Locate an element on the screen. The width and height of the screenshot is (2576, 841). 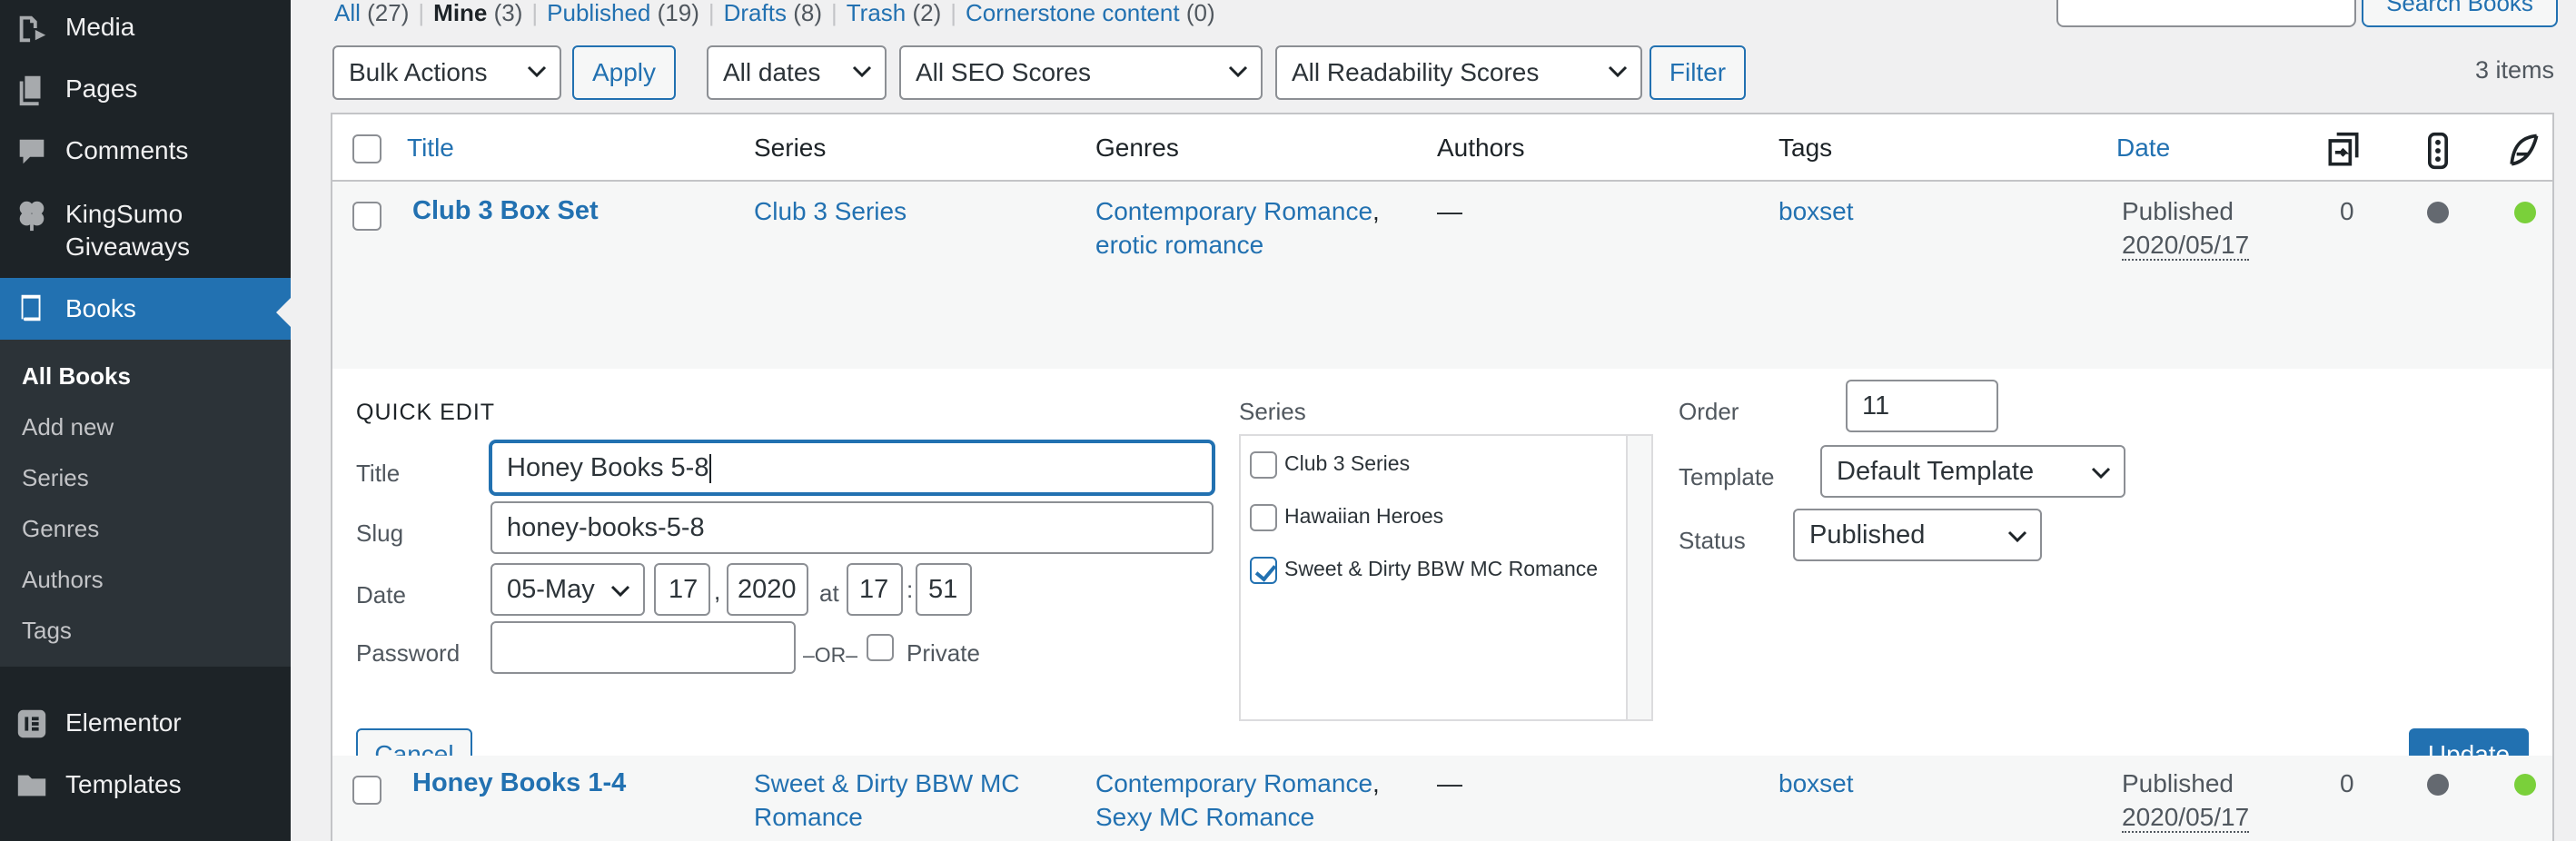
hour-input: 17 is located at coordinates (875, 589).